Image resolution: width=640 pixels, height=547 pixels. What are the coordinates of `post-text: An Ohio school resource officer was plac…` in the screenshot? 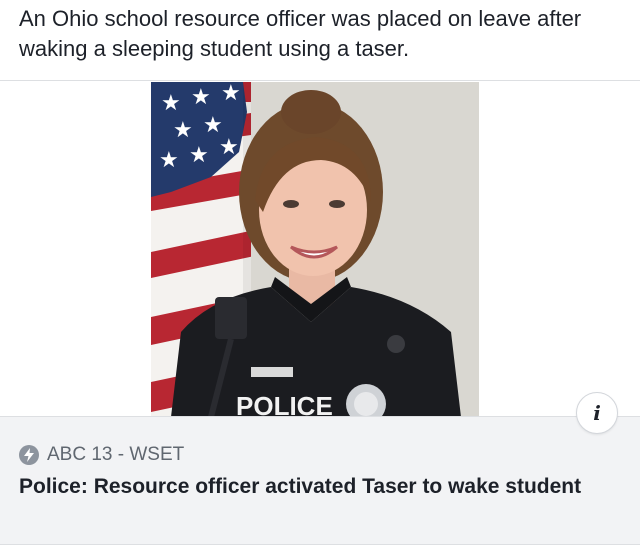 It's located at (300, 33).